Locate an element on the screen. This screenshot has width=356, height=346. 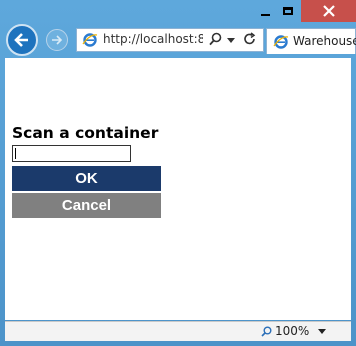
browser-tab: Warehouse is located at coordinates (311, 41).